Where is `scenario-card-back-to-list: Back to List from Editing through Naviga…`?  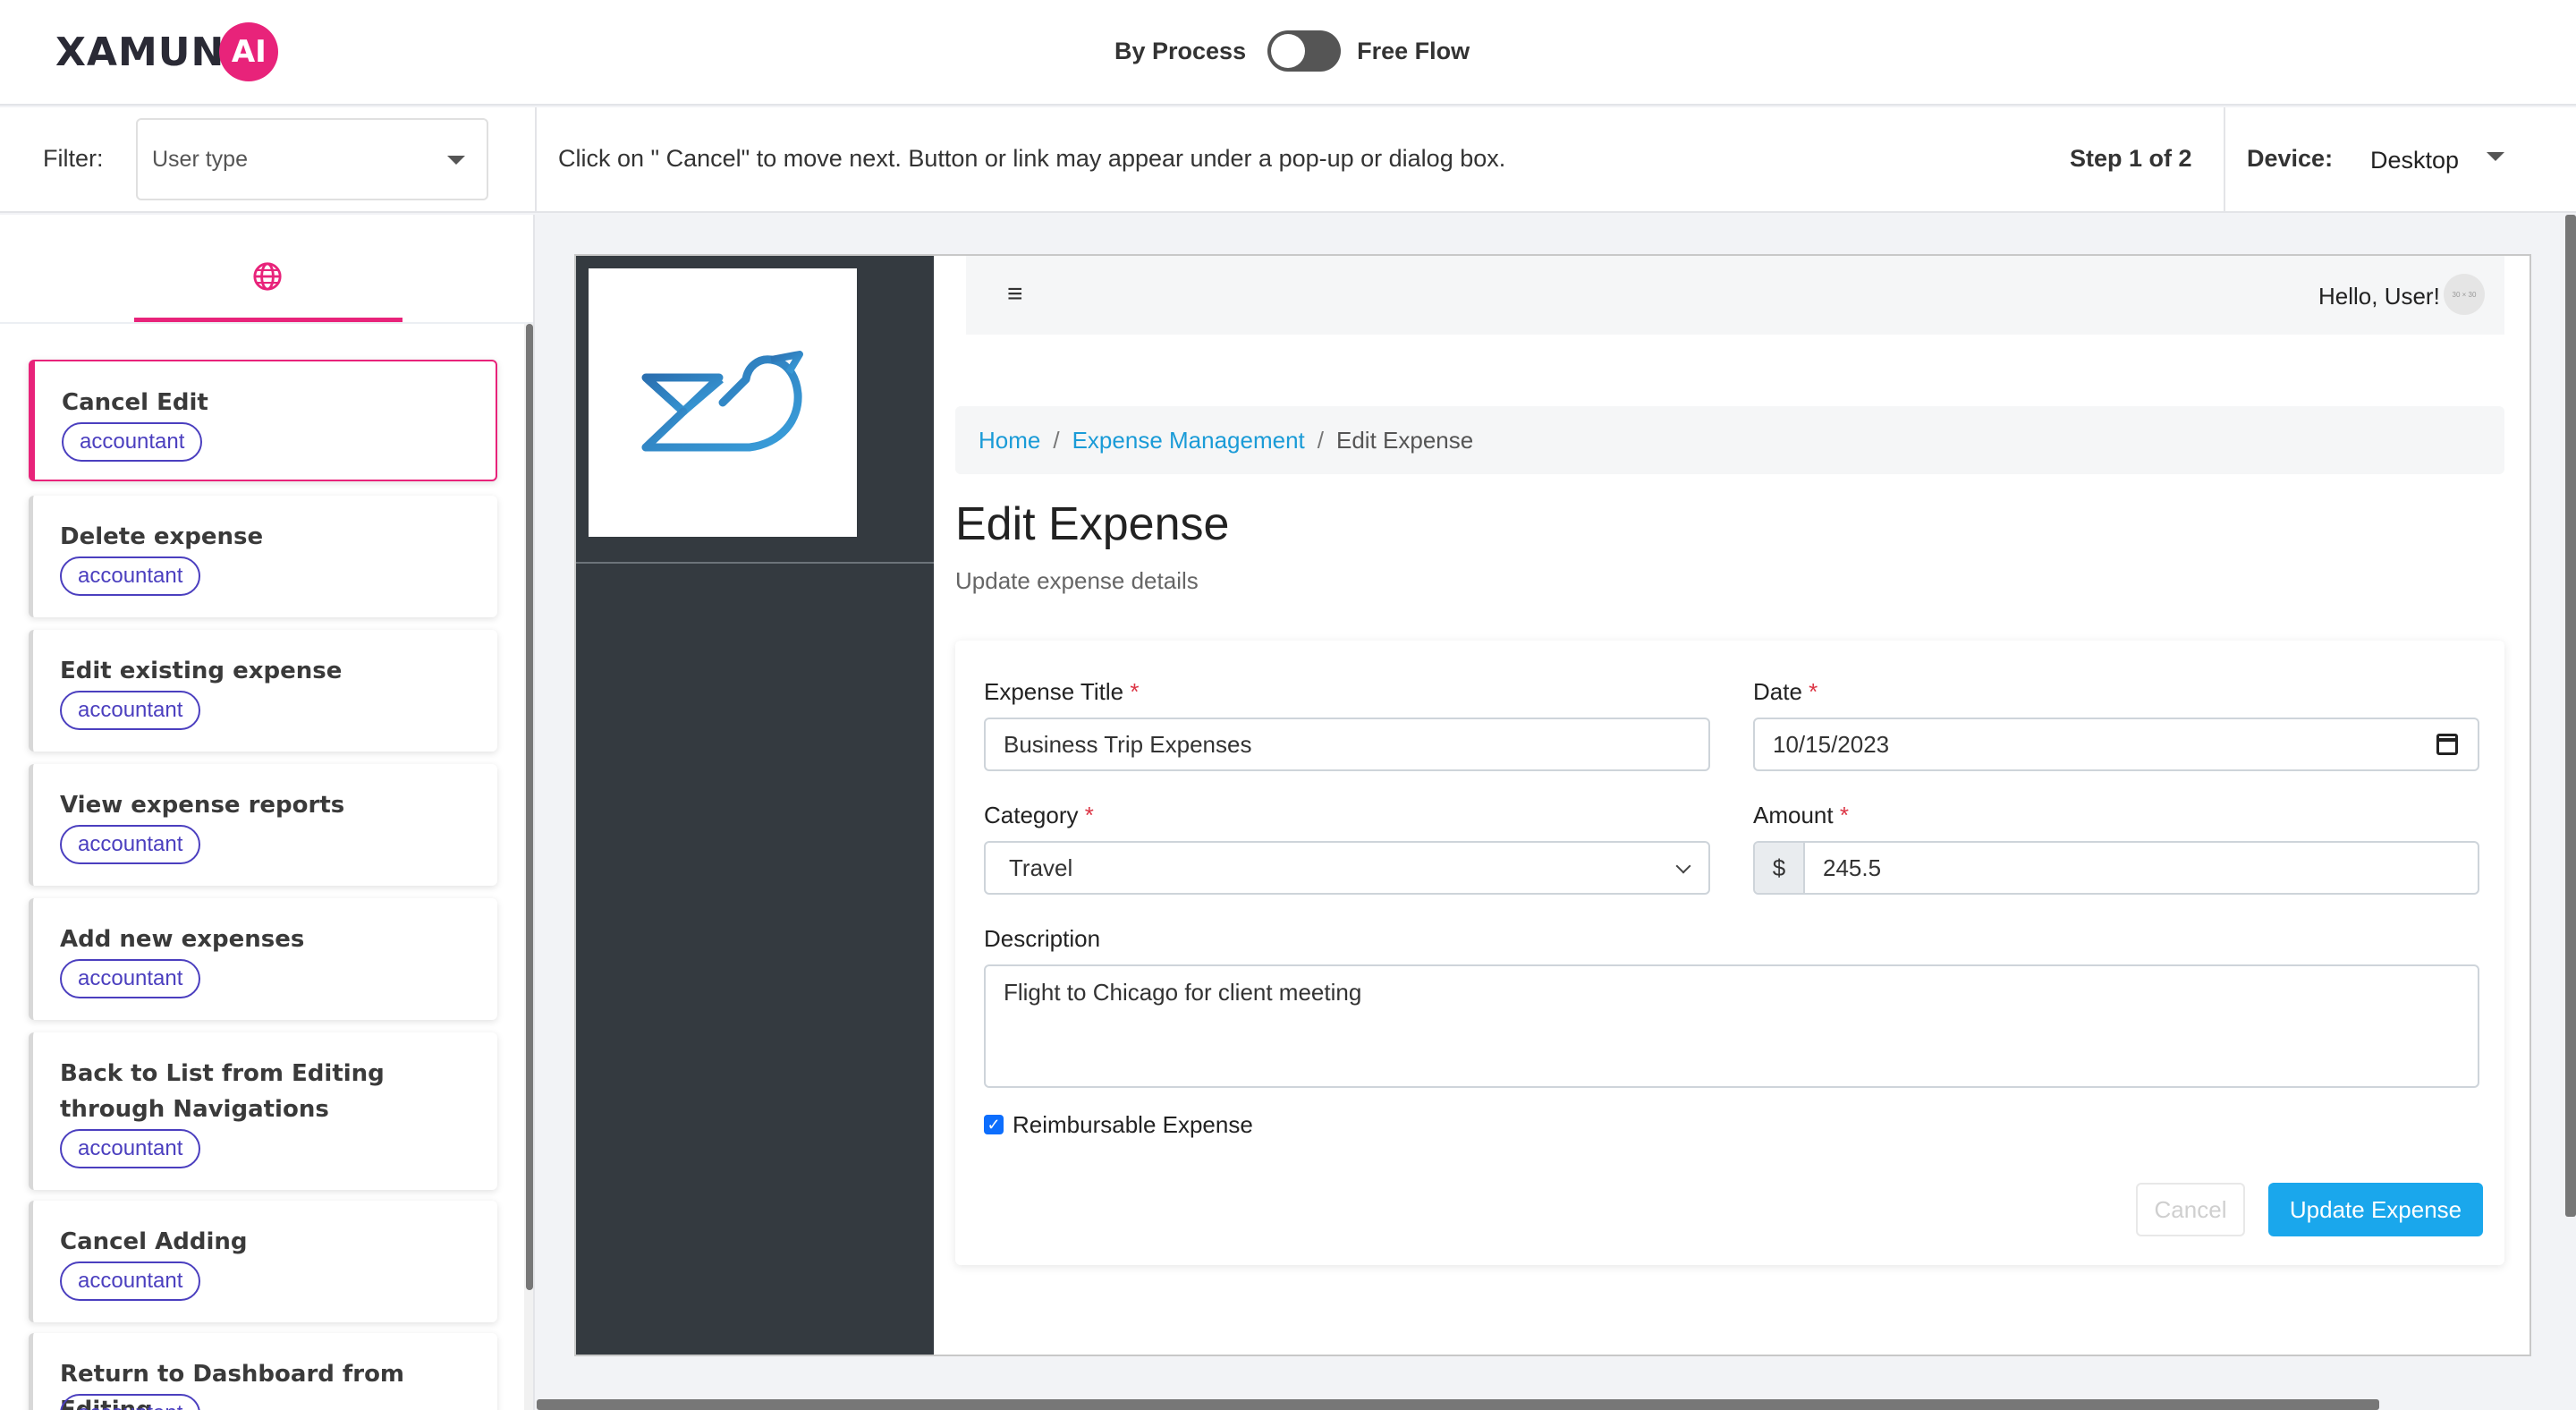
scenario-card-back-to-list: Back to List from Editing through Naviga… is located at coordinates (263, 1111).